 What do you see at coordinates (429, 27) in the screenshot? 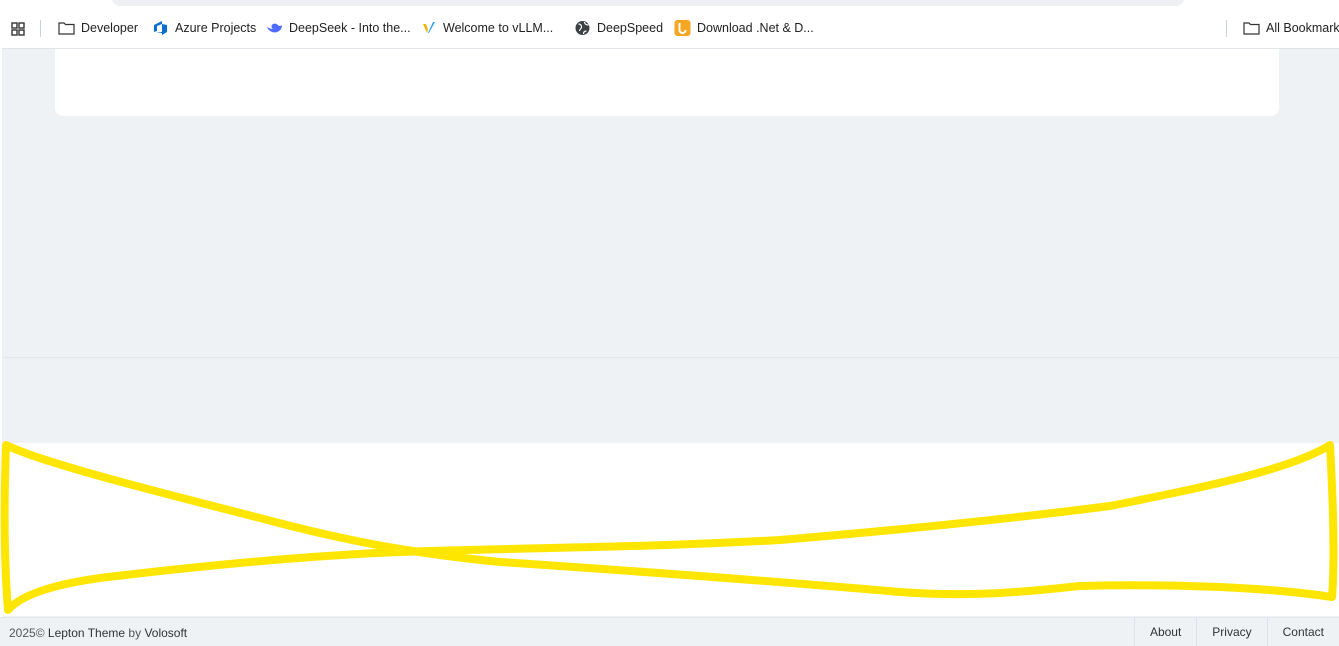
I see `vllm-icon` at bounding box center [429, 27].